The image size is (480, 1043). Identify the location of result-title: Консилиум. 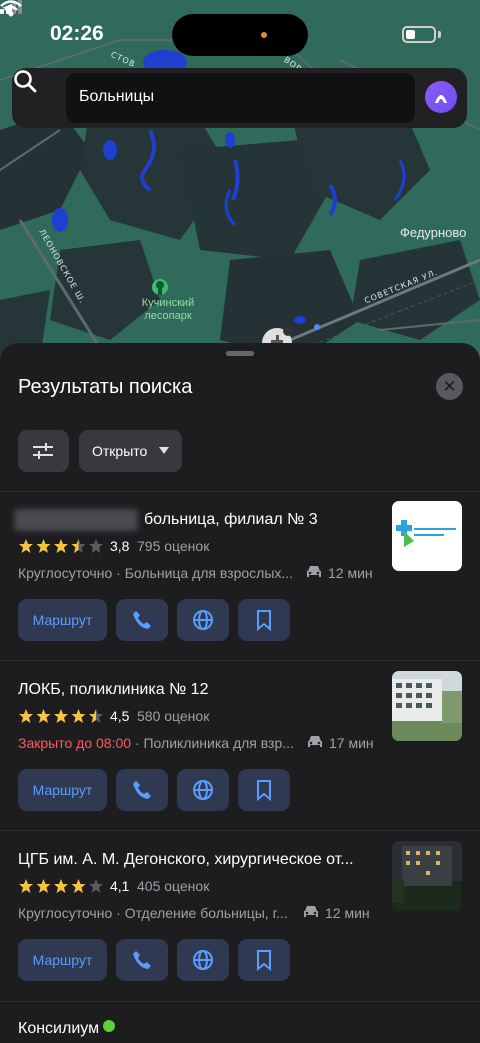
(59, 1028).